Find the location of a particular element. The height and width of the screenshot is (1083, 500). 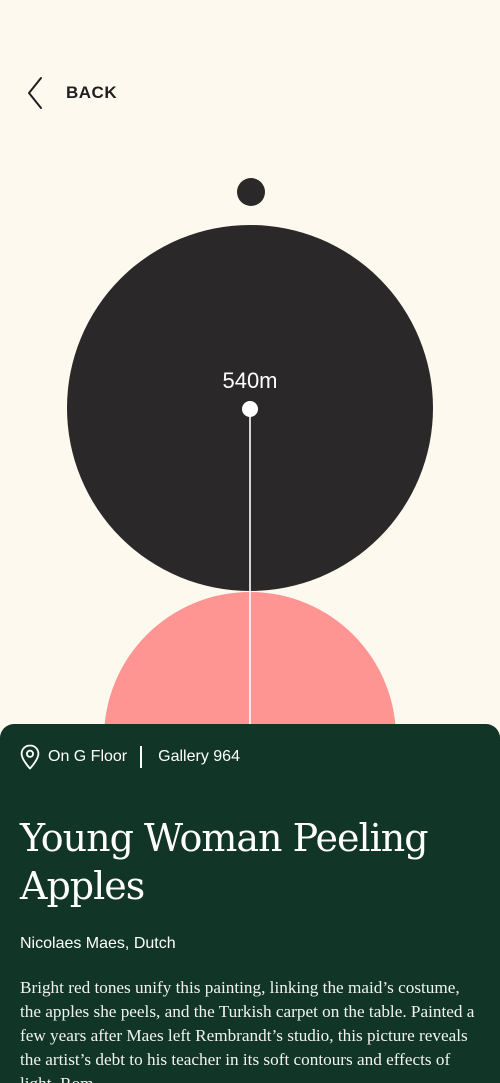

artwork-title: Young Woman Peeling Apples is located at coordinates (224, 862).